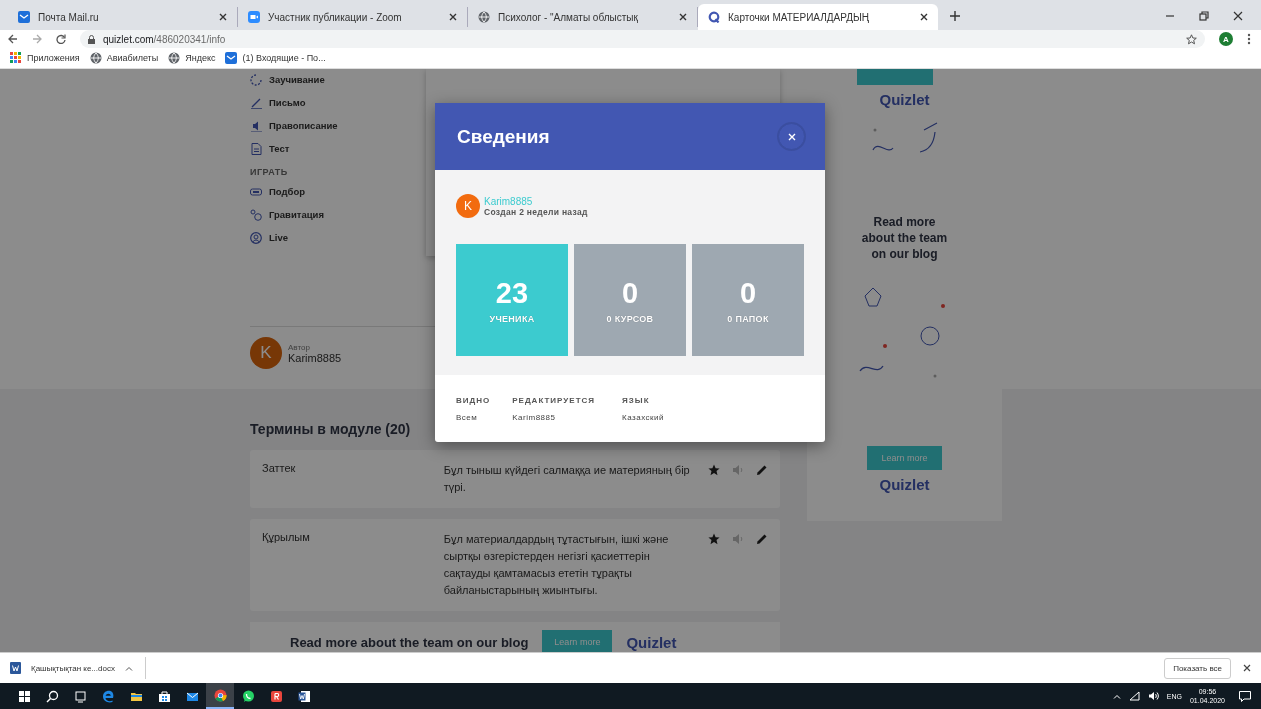  I want to click on dialog-title: Сведения, so click(503, 136).